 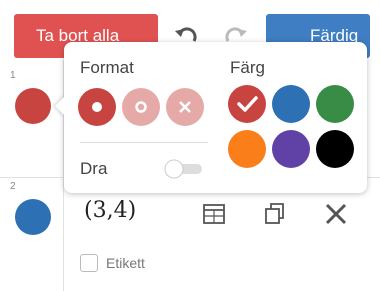 I want to click on table-icon, so click(x=214, y=214).